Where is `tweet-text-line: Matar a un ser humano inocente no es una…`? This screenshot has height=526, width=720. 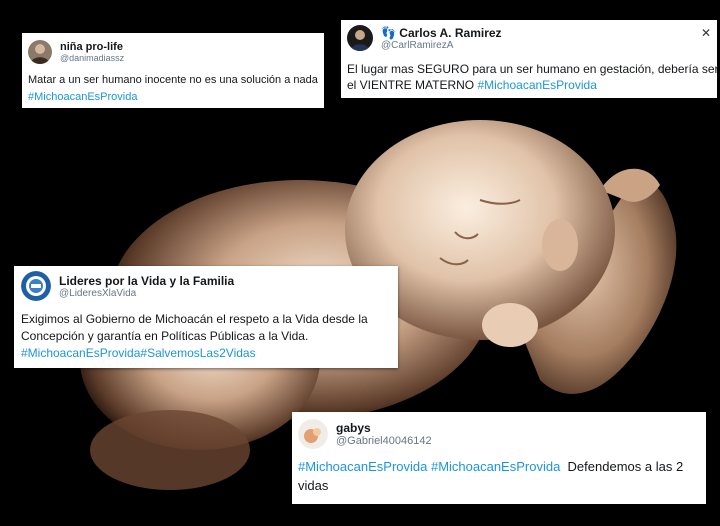 tweet-text-line: Matar a un ser humano inocente no es una… is located at coordinates (173, 80).